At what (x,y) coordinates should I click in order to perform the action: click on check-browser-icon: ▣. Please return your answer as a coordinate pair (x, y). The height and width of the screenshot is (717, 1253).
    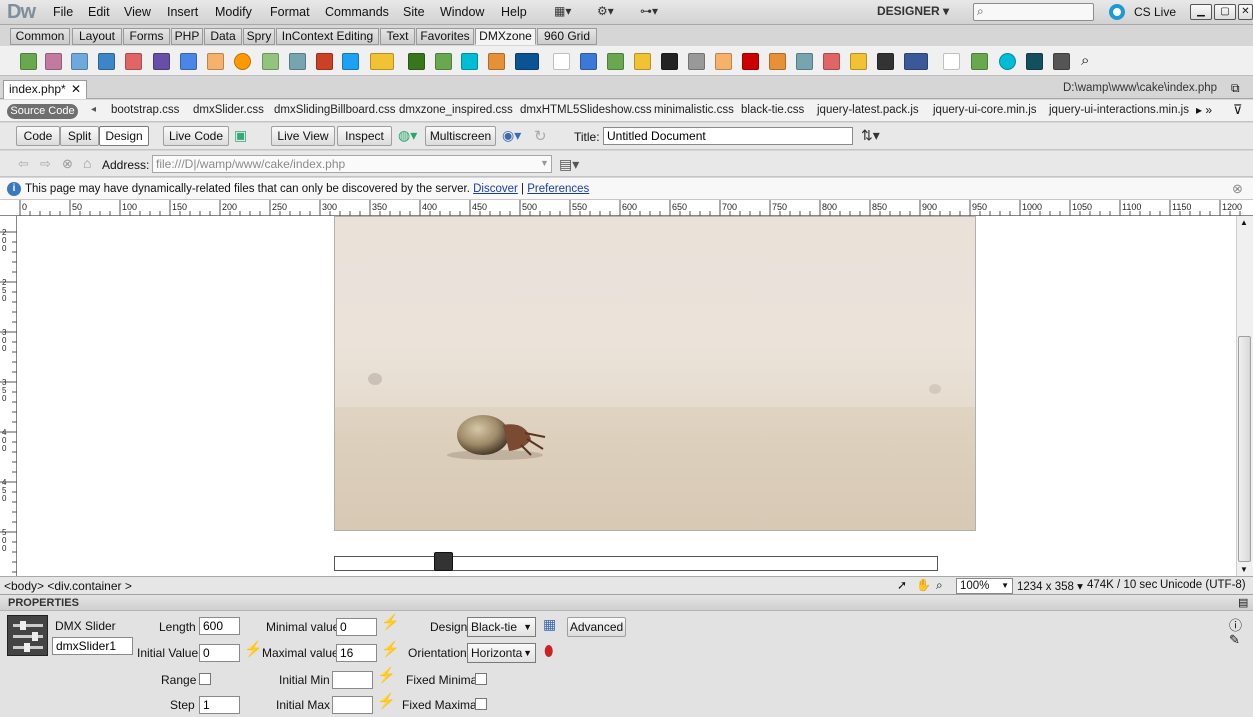
    Looking at the image, I should click on (240, 135).